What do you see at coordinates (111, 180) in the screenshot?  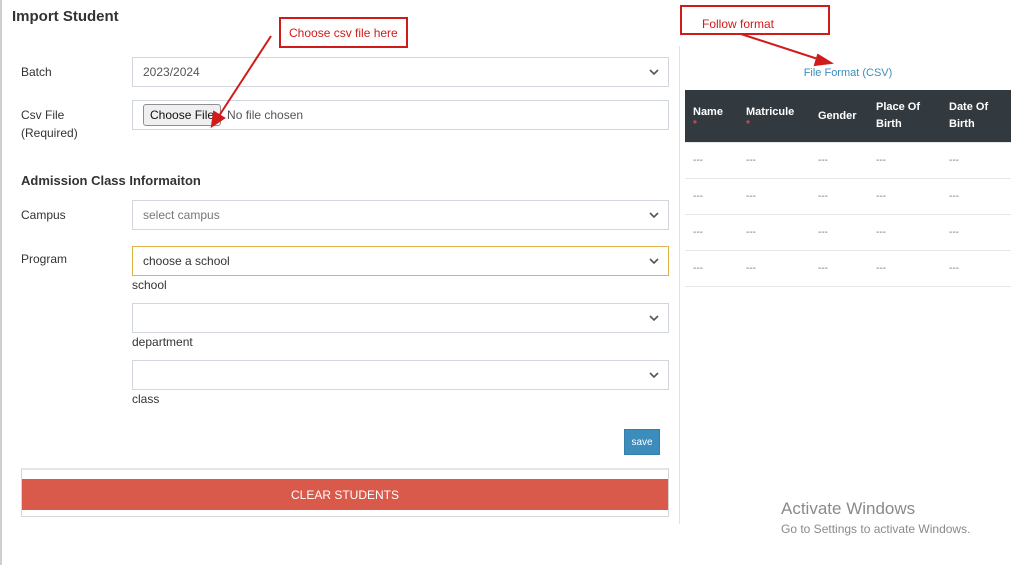 I see `admission-section-title: Admission Class Informaiton` at bounding box center [111, 180].